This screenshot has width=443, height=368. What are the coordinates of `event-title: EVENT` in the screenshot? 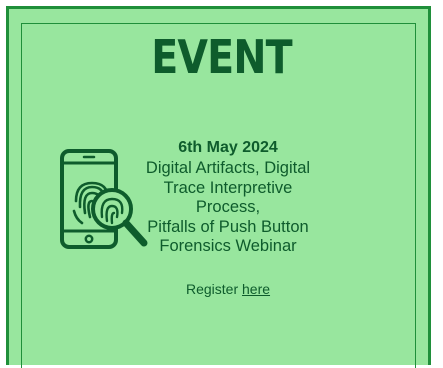 It's located at (221, 57).